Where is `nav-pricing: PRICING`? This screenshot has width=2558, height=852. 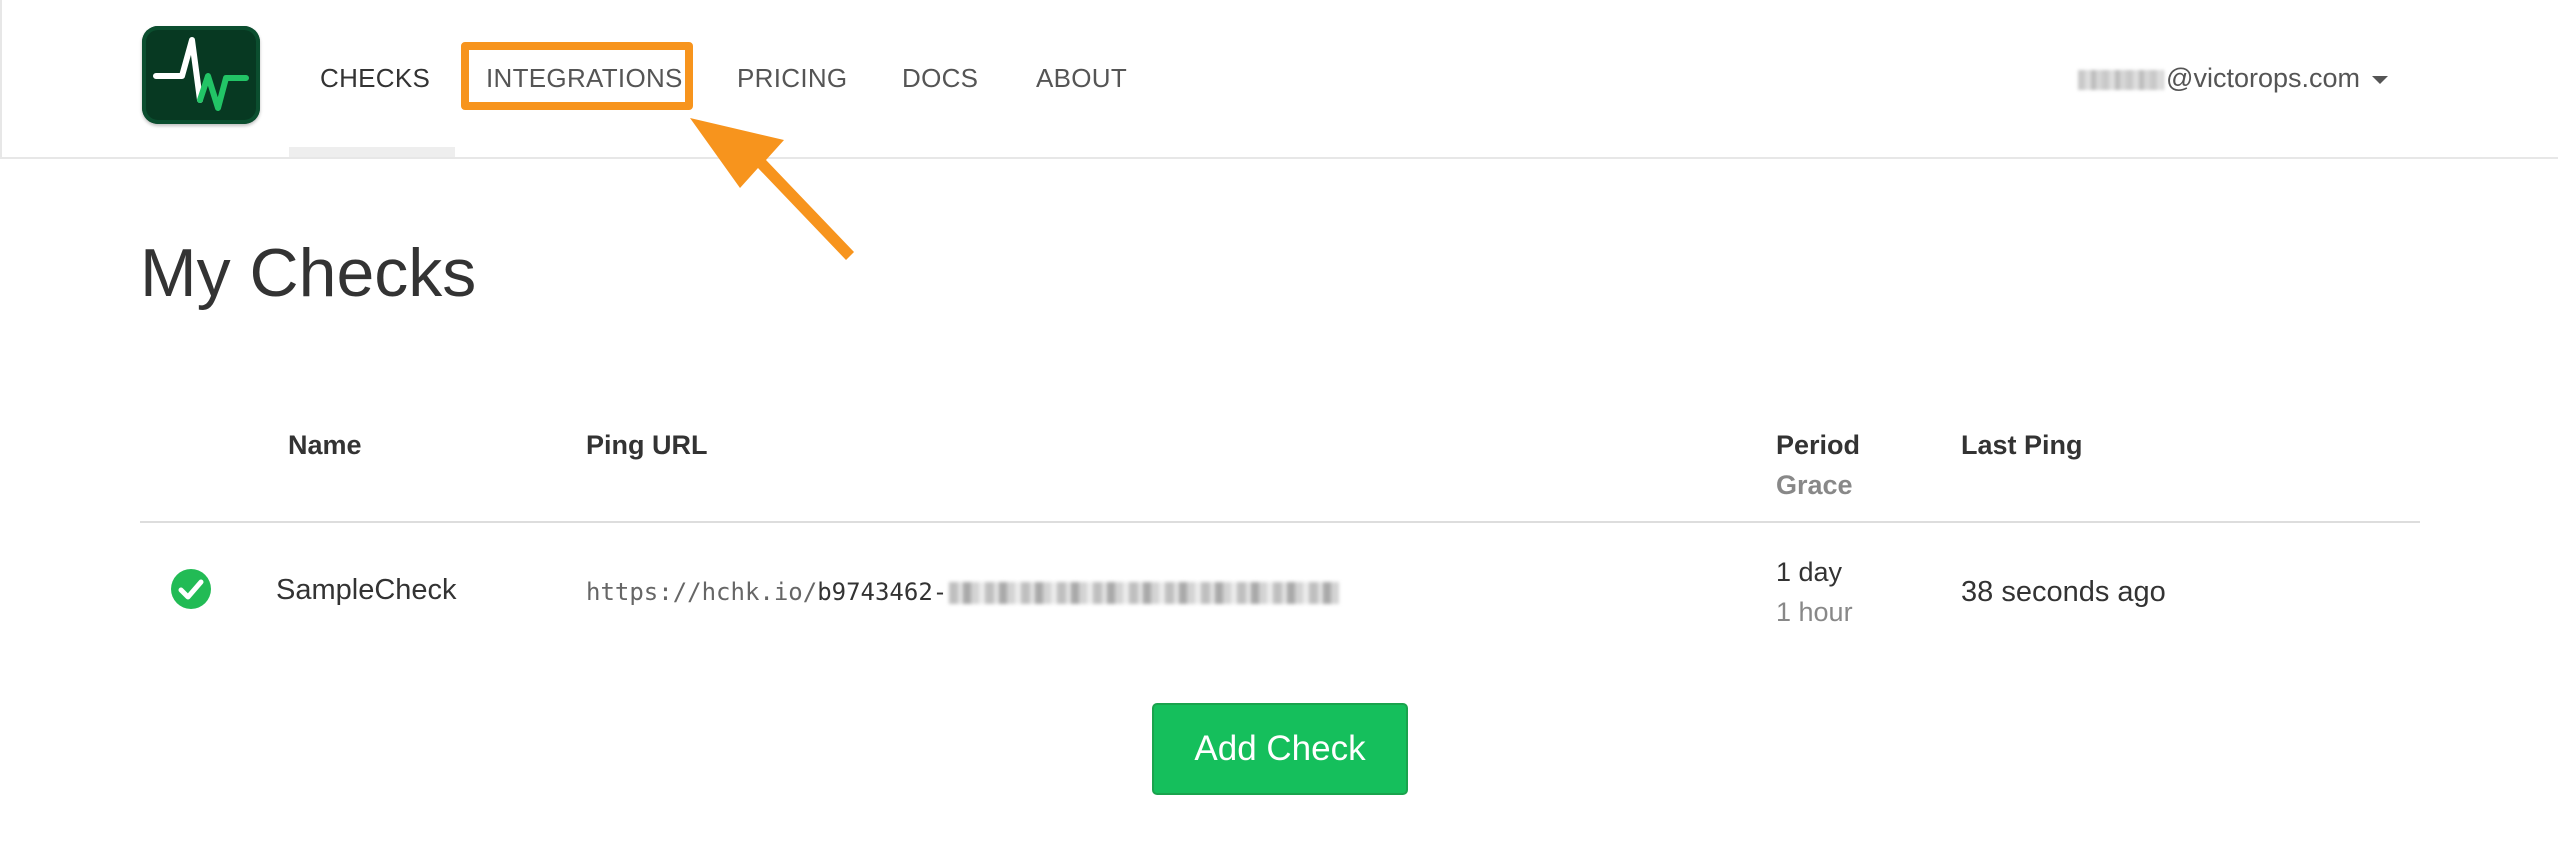 nav-pricing: PRICING is located at coordinates (792, 78).